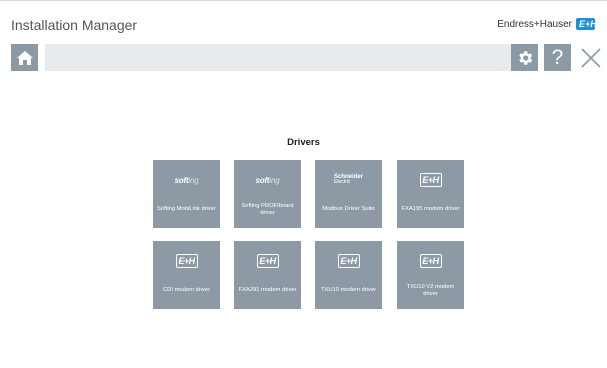 The height and width of the screenshot is (368, 607). What do you see at coordinates (348, 290) in the screenshot?
I see `driver-label: TXU10 modem driver` at bounding box center [348, 290].